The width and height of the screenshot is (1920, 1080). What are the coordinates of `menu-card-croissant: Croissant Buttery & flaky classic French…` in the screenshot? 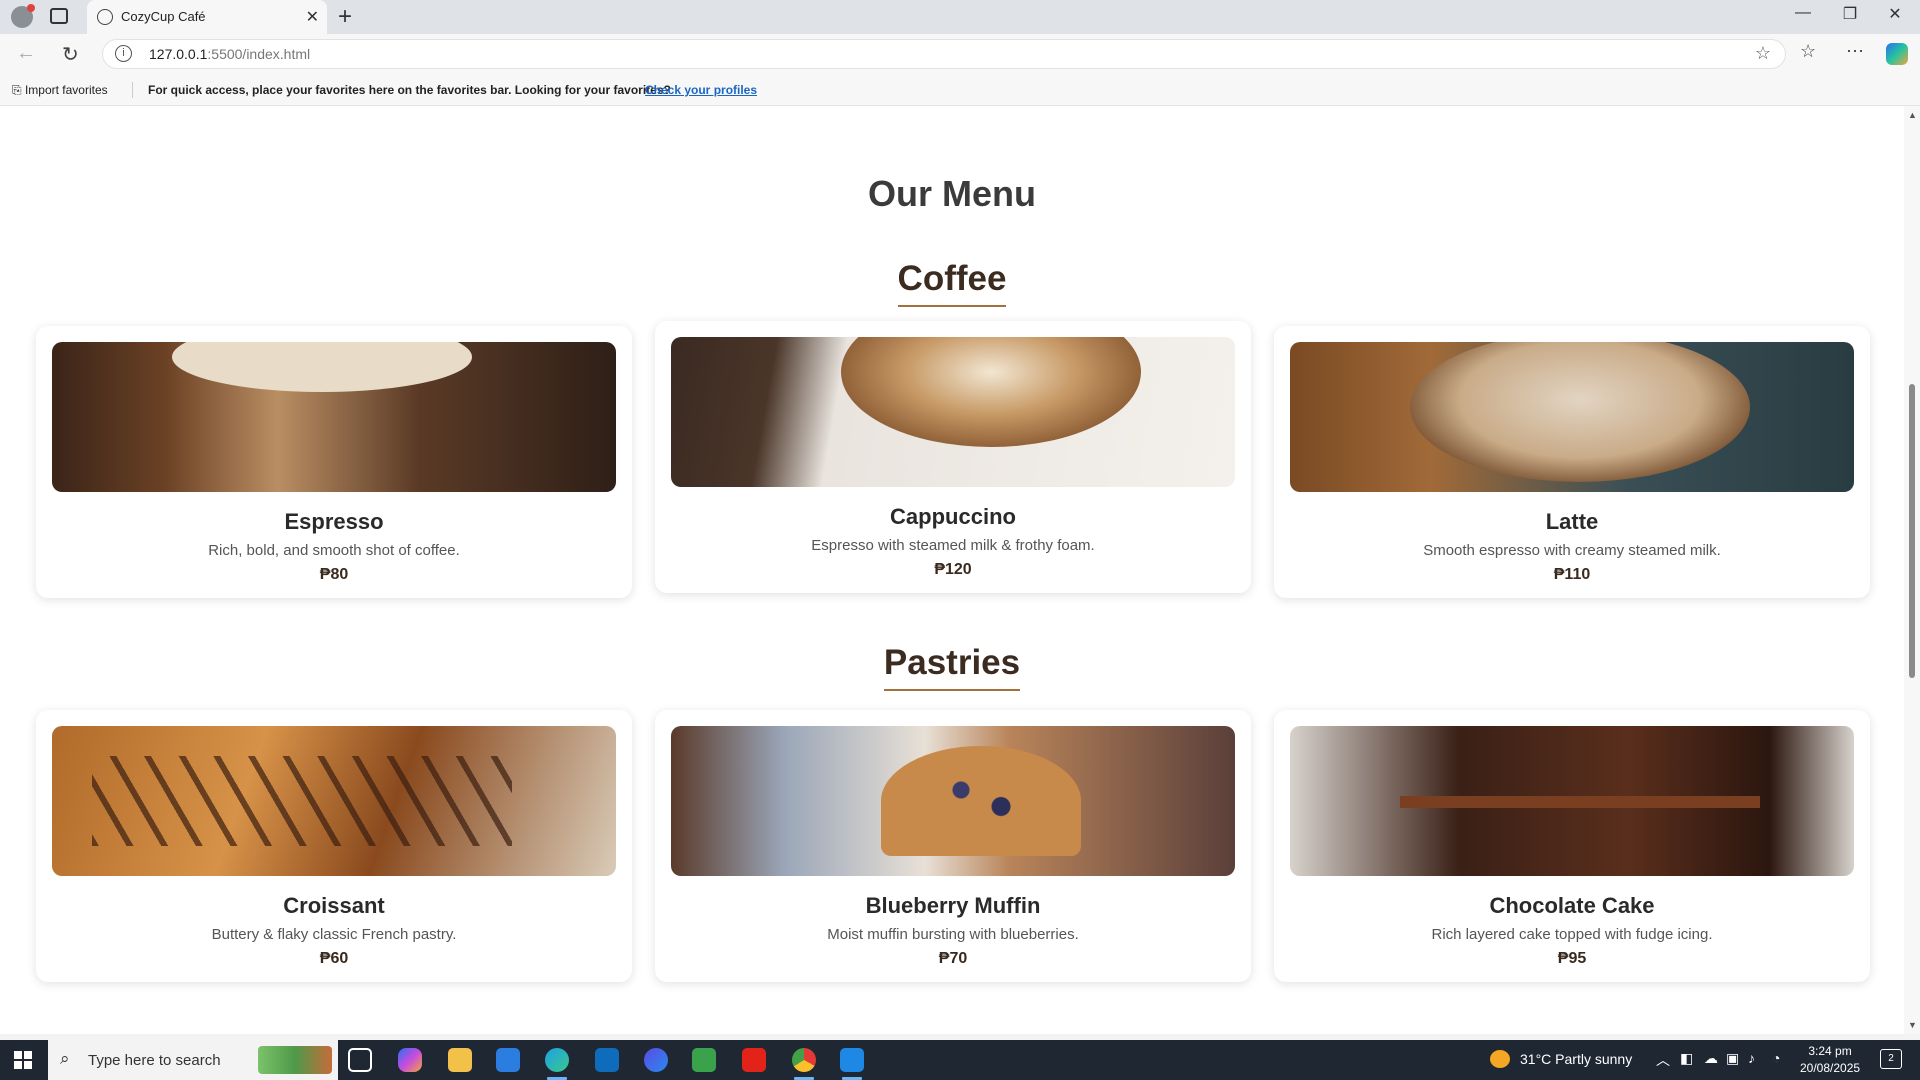 It's located at (334, 846).